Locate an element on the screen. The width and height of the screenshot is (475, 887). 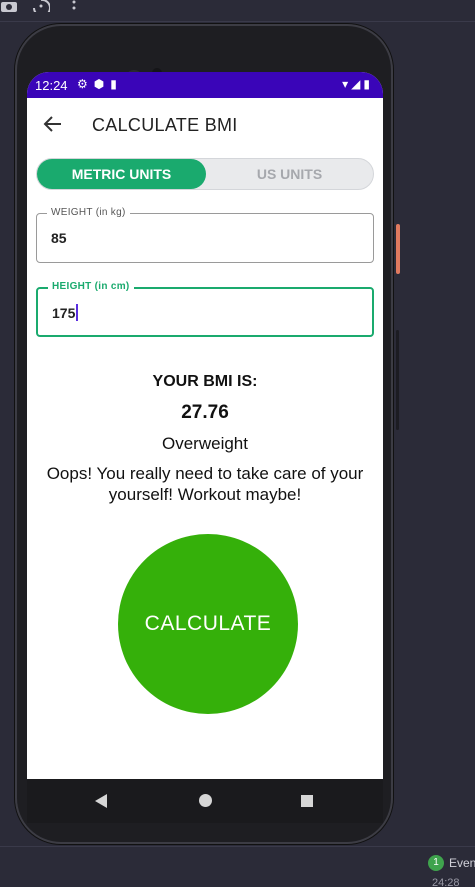
settings-icon: ⚙ is located at coordinates (85, 84).